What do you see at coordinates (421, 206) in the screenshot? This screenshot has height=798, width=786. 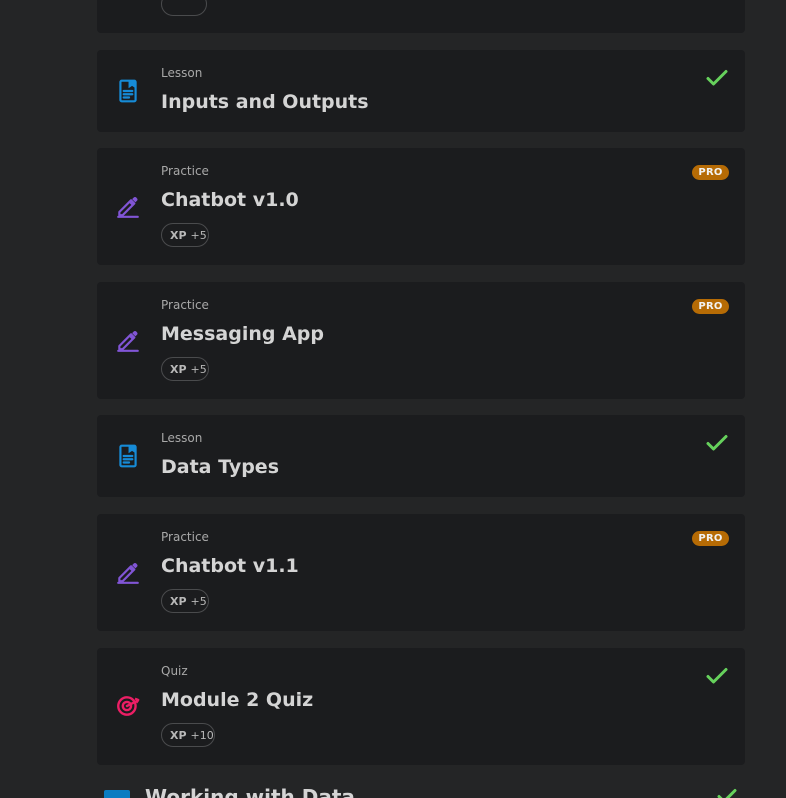 I see `practice-item-chatbot-v1-0: Practice Chatbot v1.0 XP +5 PRO` at bounding box center [421, 206].